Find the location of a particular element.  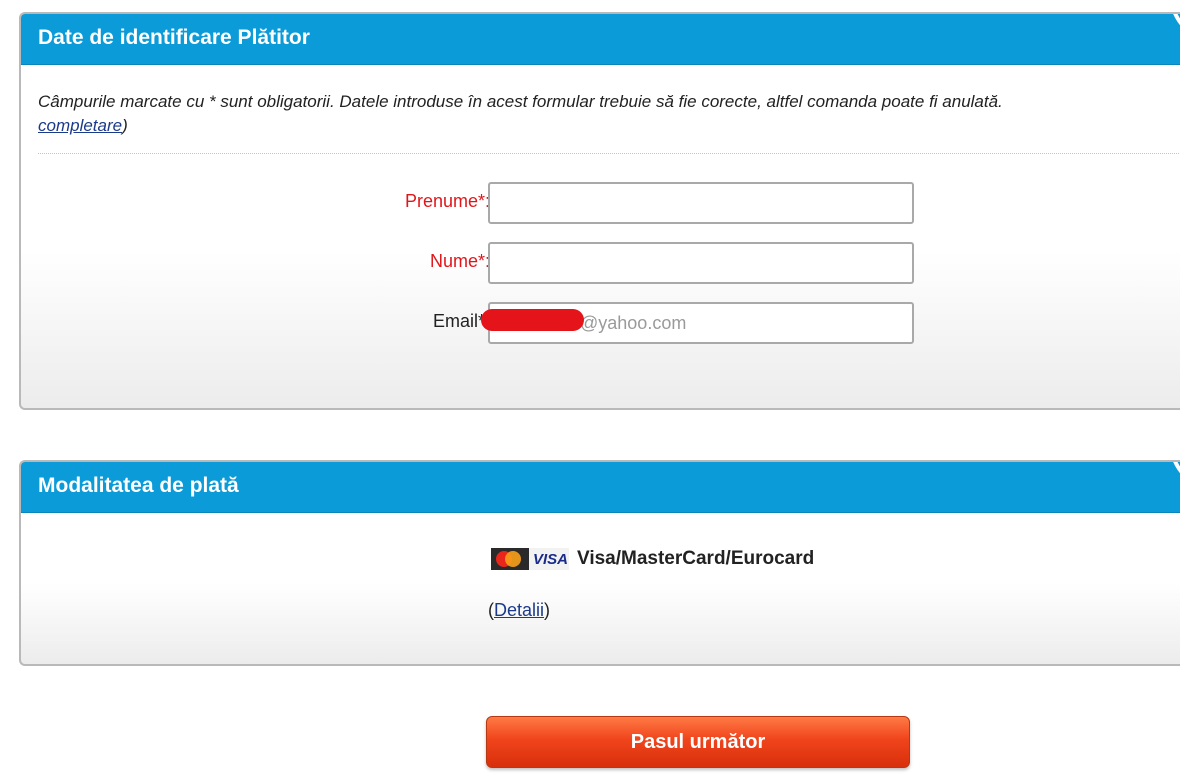

details-line: (Detalii) is located at coordinates (519, 610).